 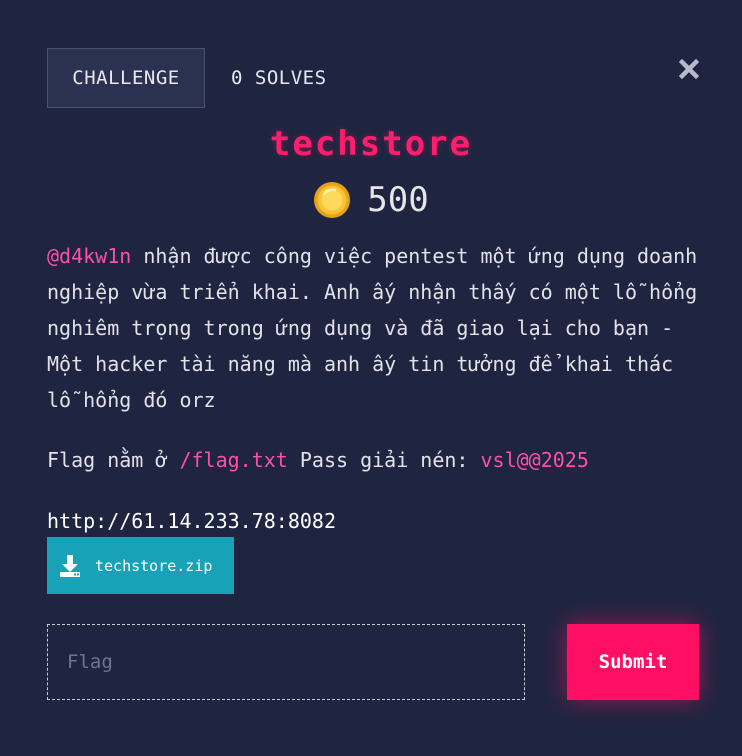 I want to click on challenge-title: techstore, so click(x=371, y=144).